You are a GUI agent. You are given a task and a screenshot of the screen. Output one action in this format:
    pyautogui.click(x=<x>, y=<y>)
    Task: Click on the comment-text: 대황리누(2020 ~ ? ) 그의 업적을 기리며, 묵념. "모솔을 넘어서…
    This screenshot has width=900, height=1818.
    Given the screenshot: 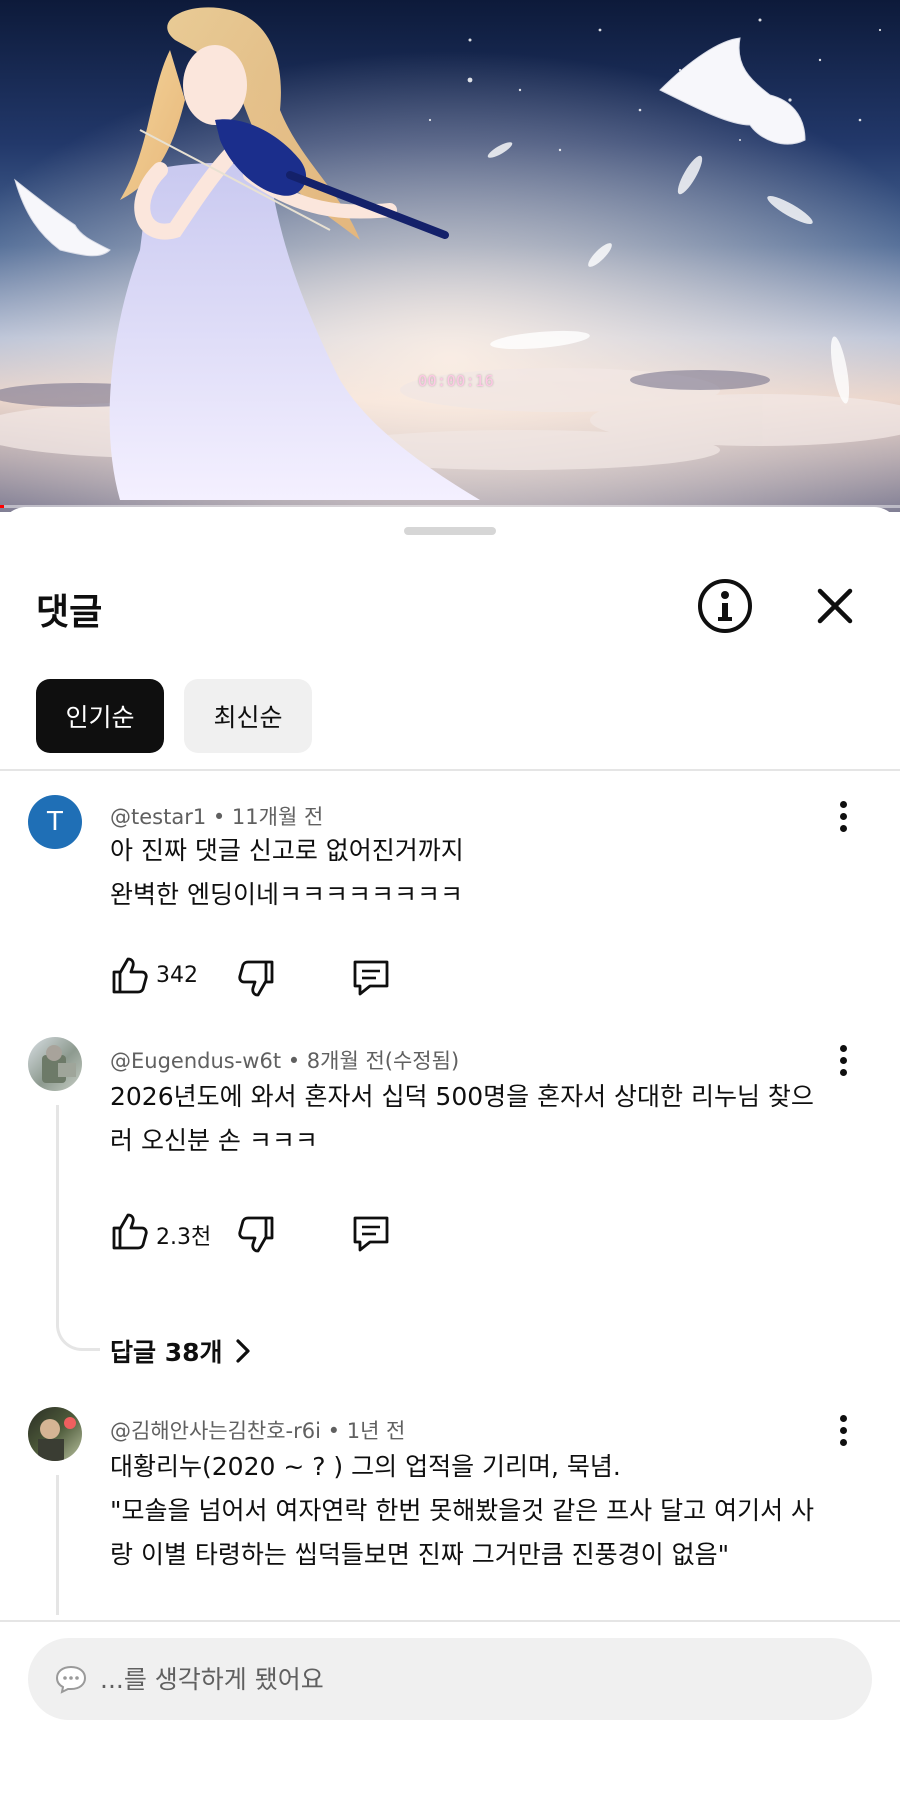 What is the action you would take?
    pyautogui.click(x=475, y=1511)
    